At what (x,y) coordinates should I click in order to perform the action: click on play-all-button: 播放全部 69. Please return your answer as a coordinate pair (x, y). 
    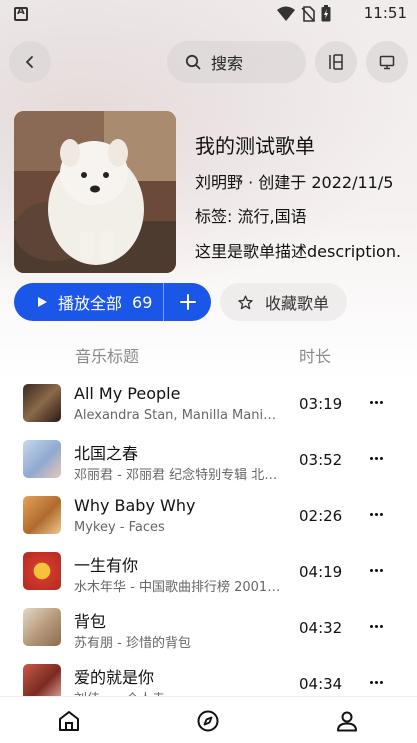
    Looking at the image, I should click on (88, 302).